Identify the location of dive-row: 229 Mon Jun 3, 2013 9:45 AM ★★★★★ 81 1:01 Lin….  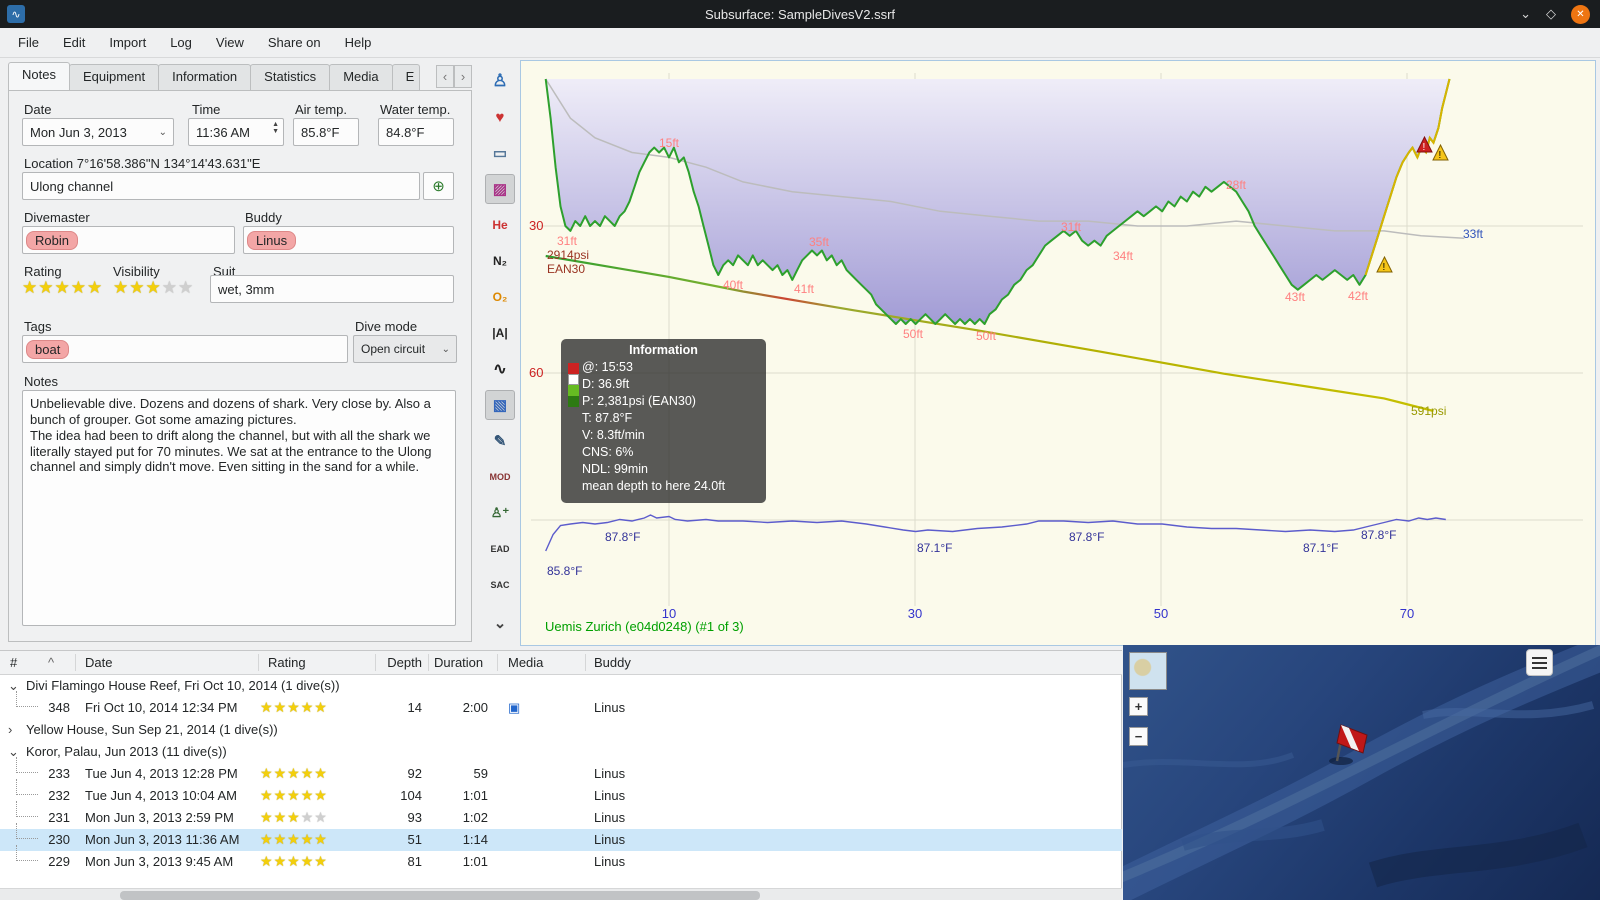
(561, 859).